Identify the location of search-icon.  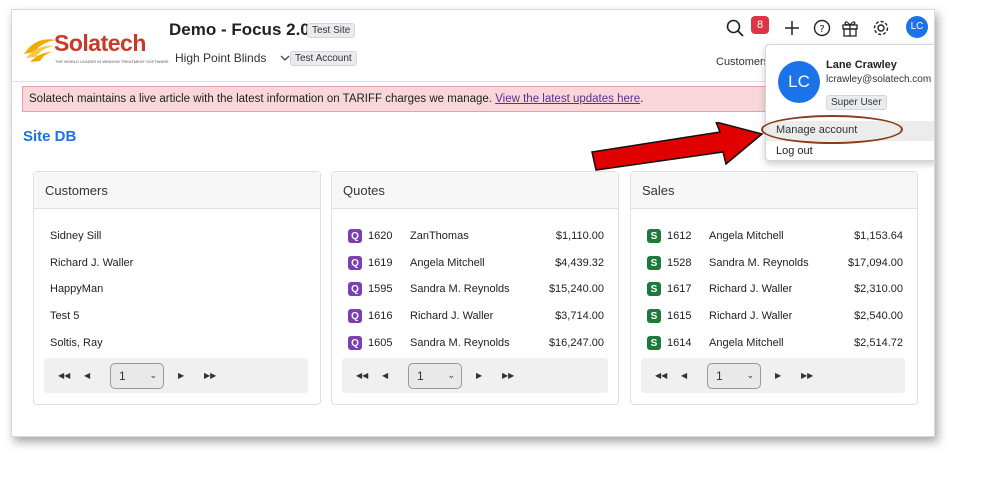
(735, 28).